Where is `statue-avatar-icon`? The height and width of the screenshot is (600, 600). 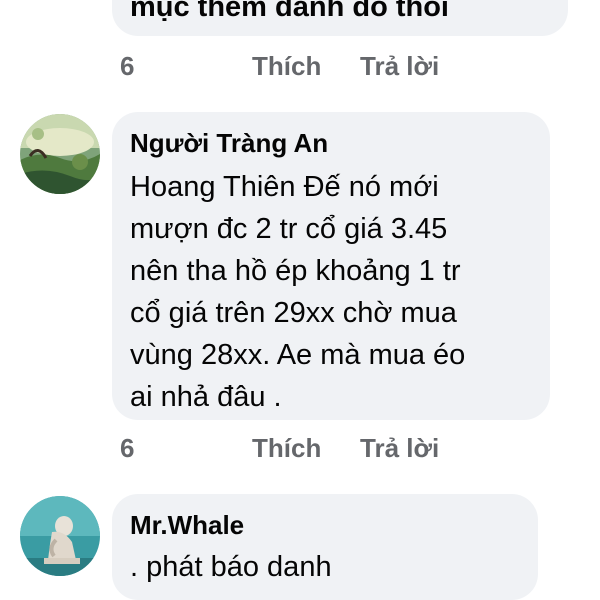 statue-avatar-icon is located at coordinates (60, 536).